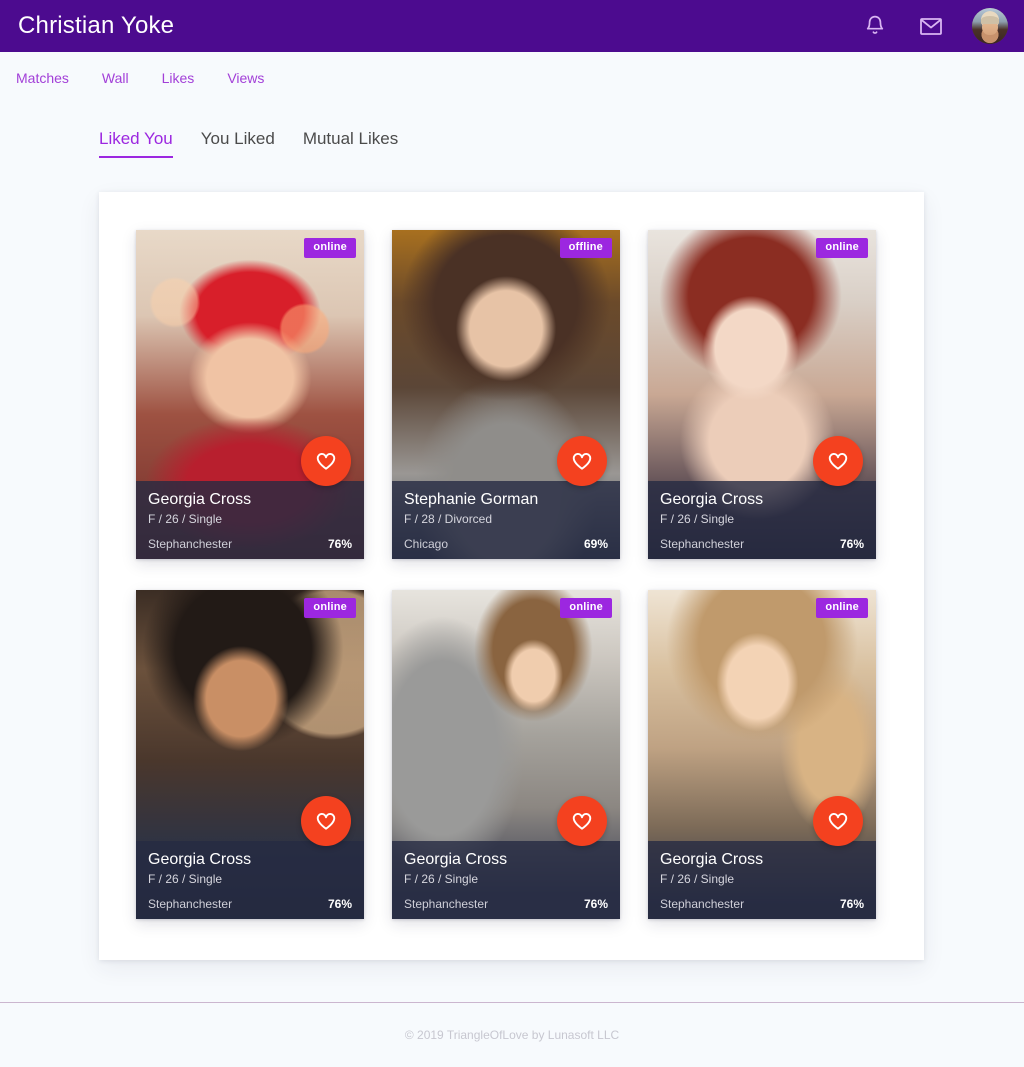 This screenshot has width=1024, height=1067. I want to click on copyright-text: © 2019 TriangleOfLove by Lunasoft LLC, so click(512, 1035).